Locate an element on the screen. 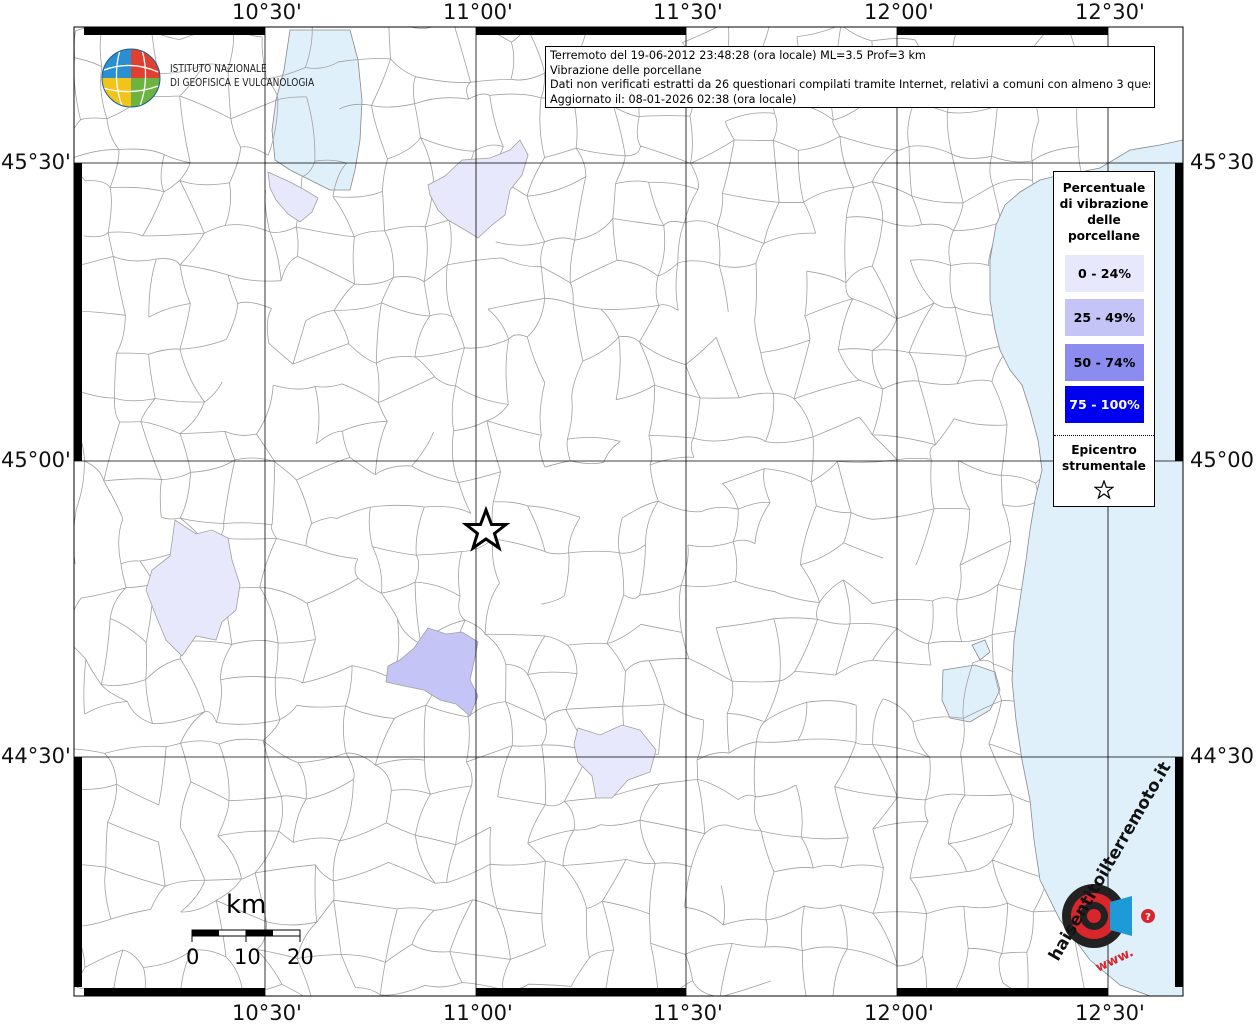 The image size is (1256, 1025). bottom-longitude-label: 11°00' is located at coordinates (478, 1013).